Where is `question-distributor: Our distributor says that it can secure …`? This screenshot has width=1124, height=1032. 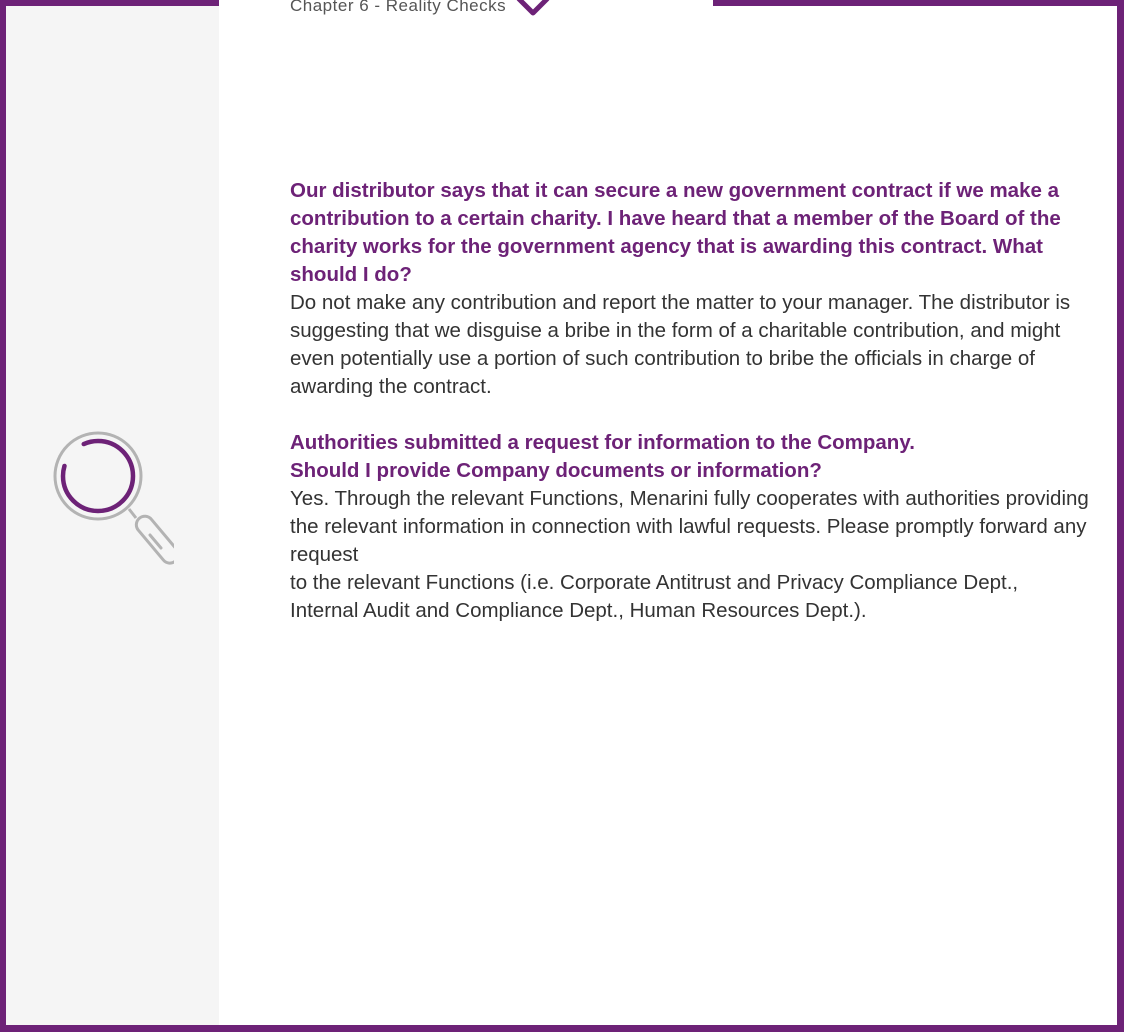
question-distributor: Our distributor says that it can secure … is located at coordinates (675, 232).